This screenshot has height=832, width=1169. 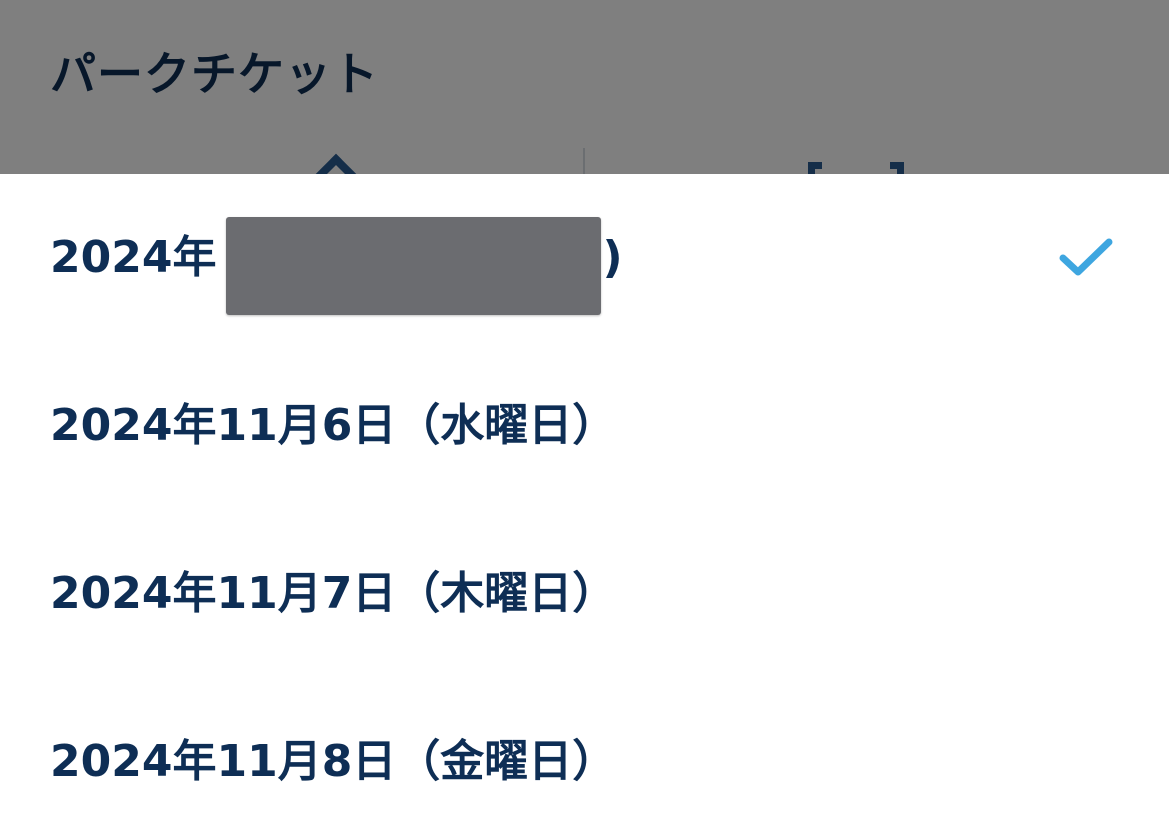 What do you see at coordinates (1086, 257) in the screenshot?
I see `checkmark-icon` at bounding box center [1086, 257].